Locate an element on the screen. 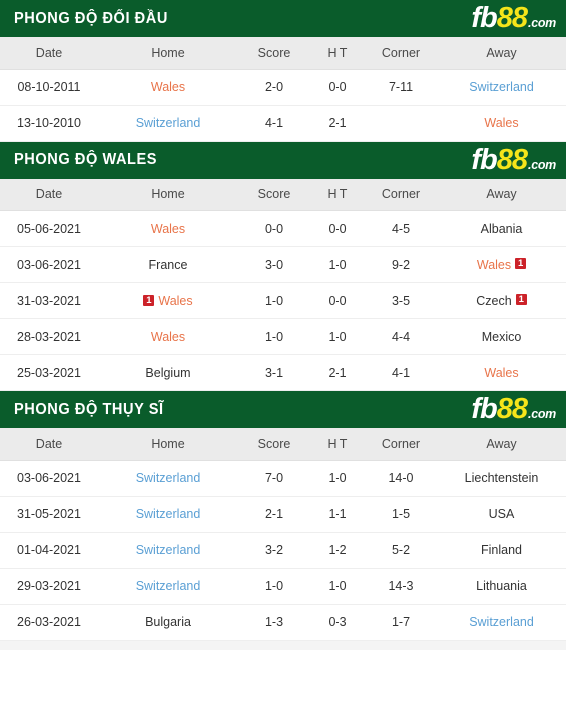  home-team-name: Belgium is located at coordinates (168, 372).